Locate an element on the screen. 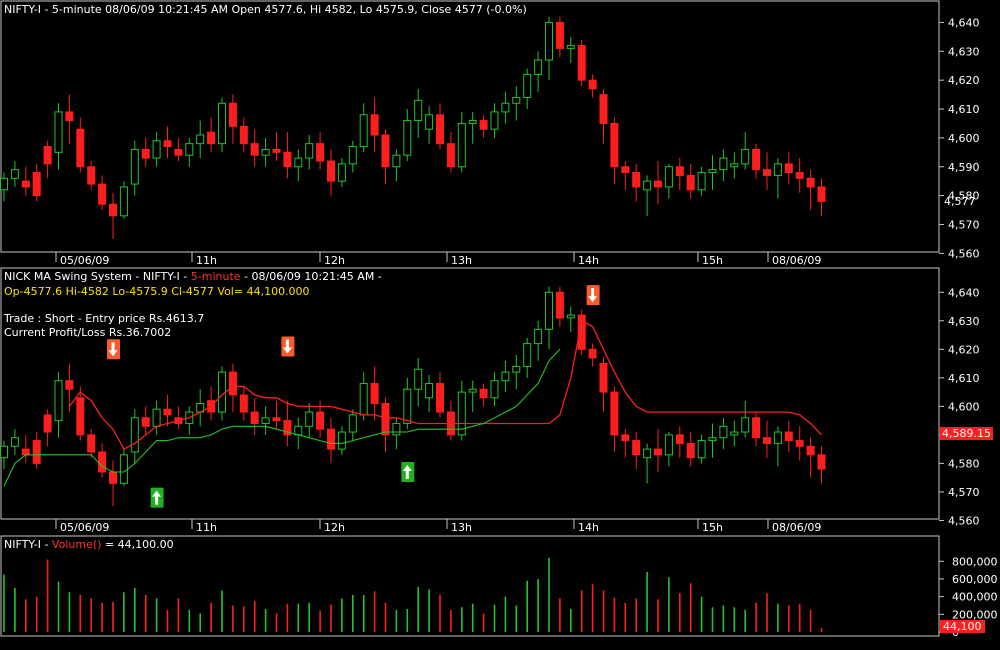 The image size is (1000, 650). last-volume-tag: 44,100 is located at coordinates (962, 626).